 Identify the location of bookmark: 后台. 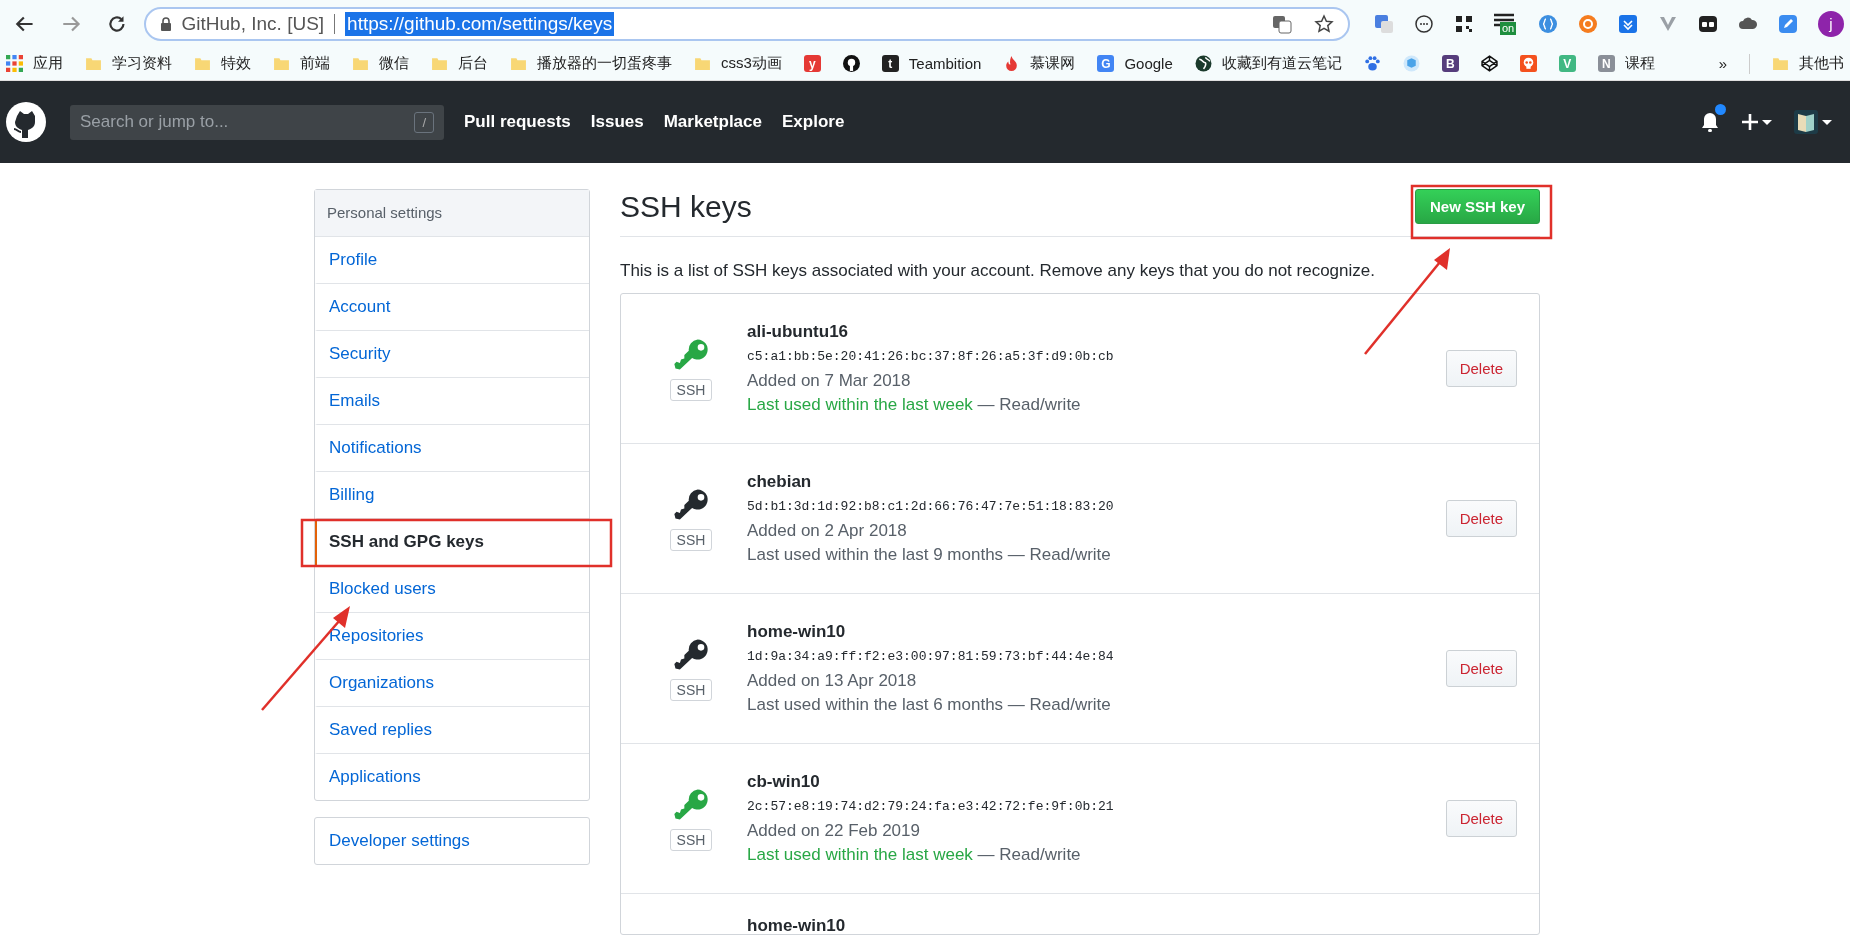
(459, 63).